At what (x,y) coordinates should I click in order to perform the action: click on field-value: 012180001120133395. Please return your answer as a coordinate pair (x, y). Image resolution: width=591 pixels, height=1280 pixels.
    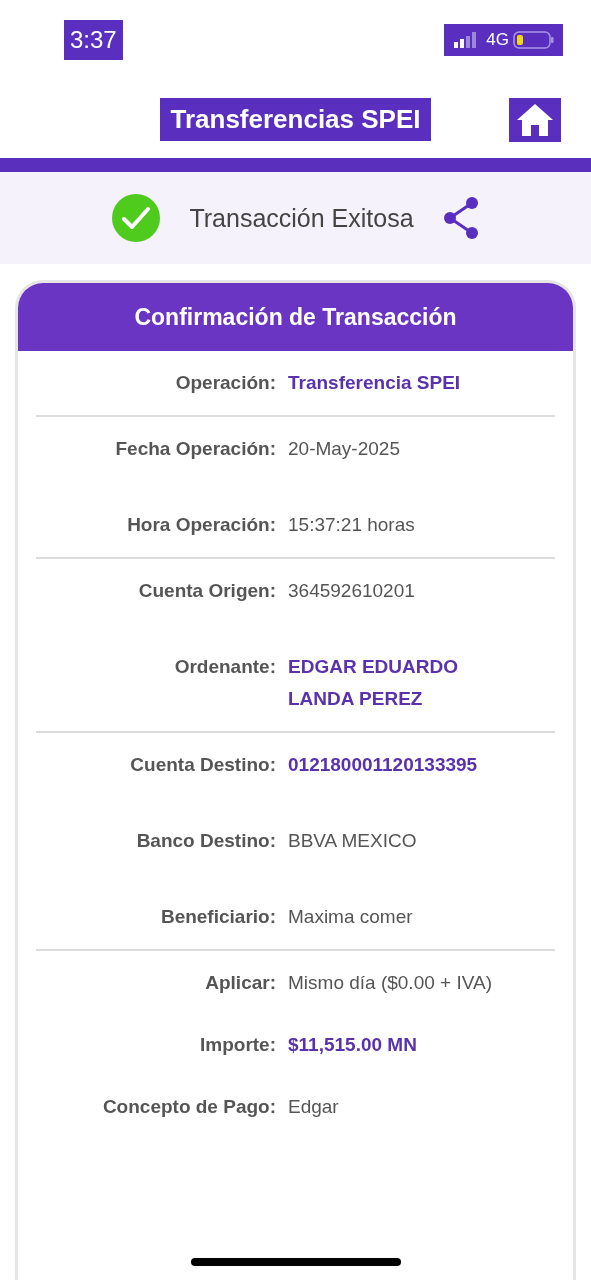
    Looking at the image, I should click on (383, 765).